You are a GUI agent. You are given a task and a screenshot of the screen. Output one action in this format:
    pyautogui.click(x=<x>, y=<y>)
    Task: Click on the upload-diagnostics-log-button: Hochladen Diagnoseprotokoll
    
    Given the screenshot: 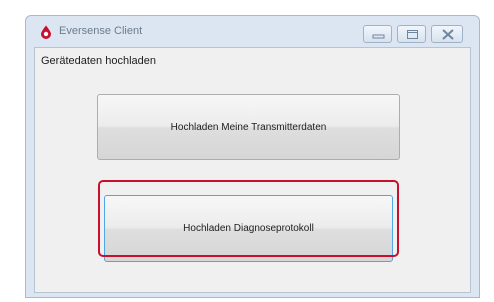 What is the action you would take?
    pyautogui.click(x=248, y=228)
    